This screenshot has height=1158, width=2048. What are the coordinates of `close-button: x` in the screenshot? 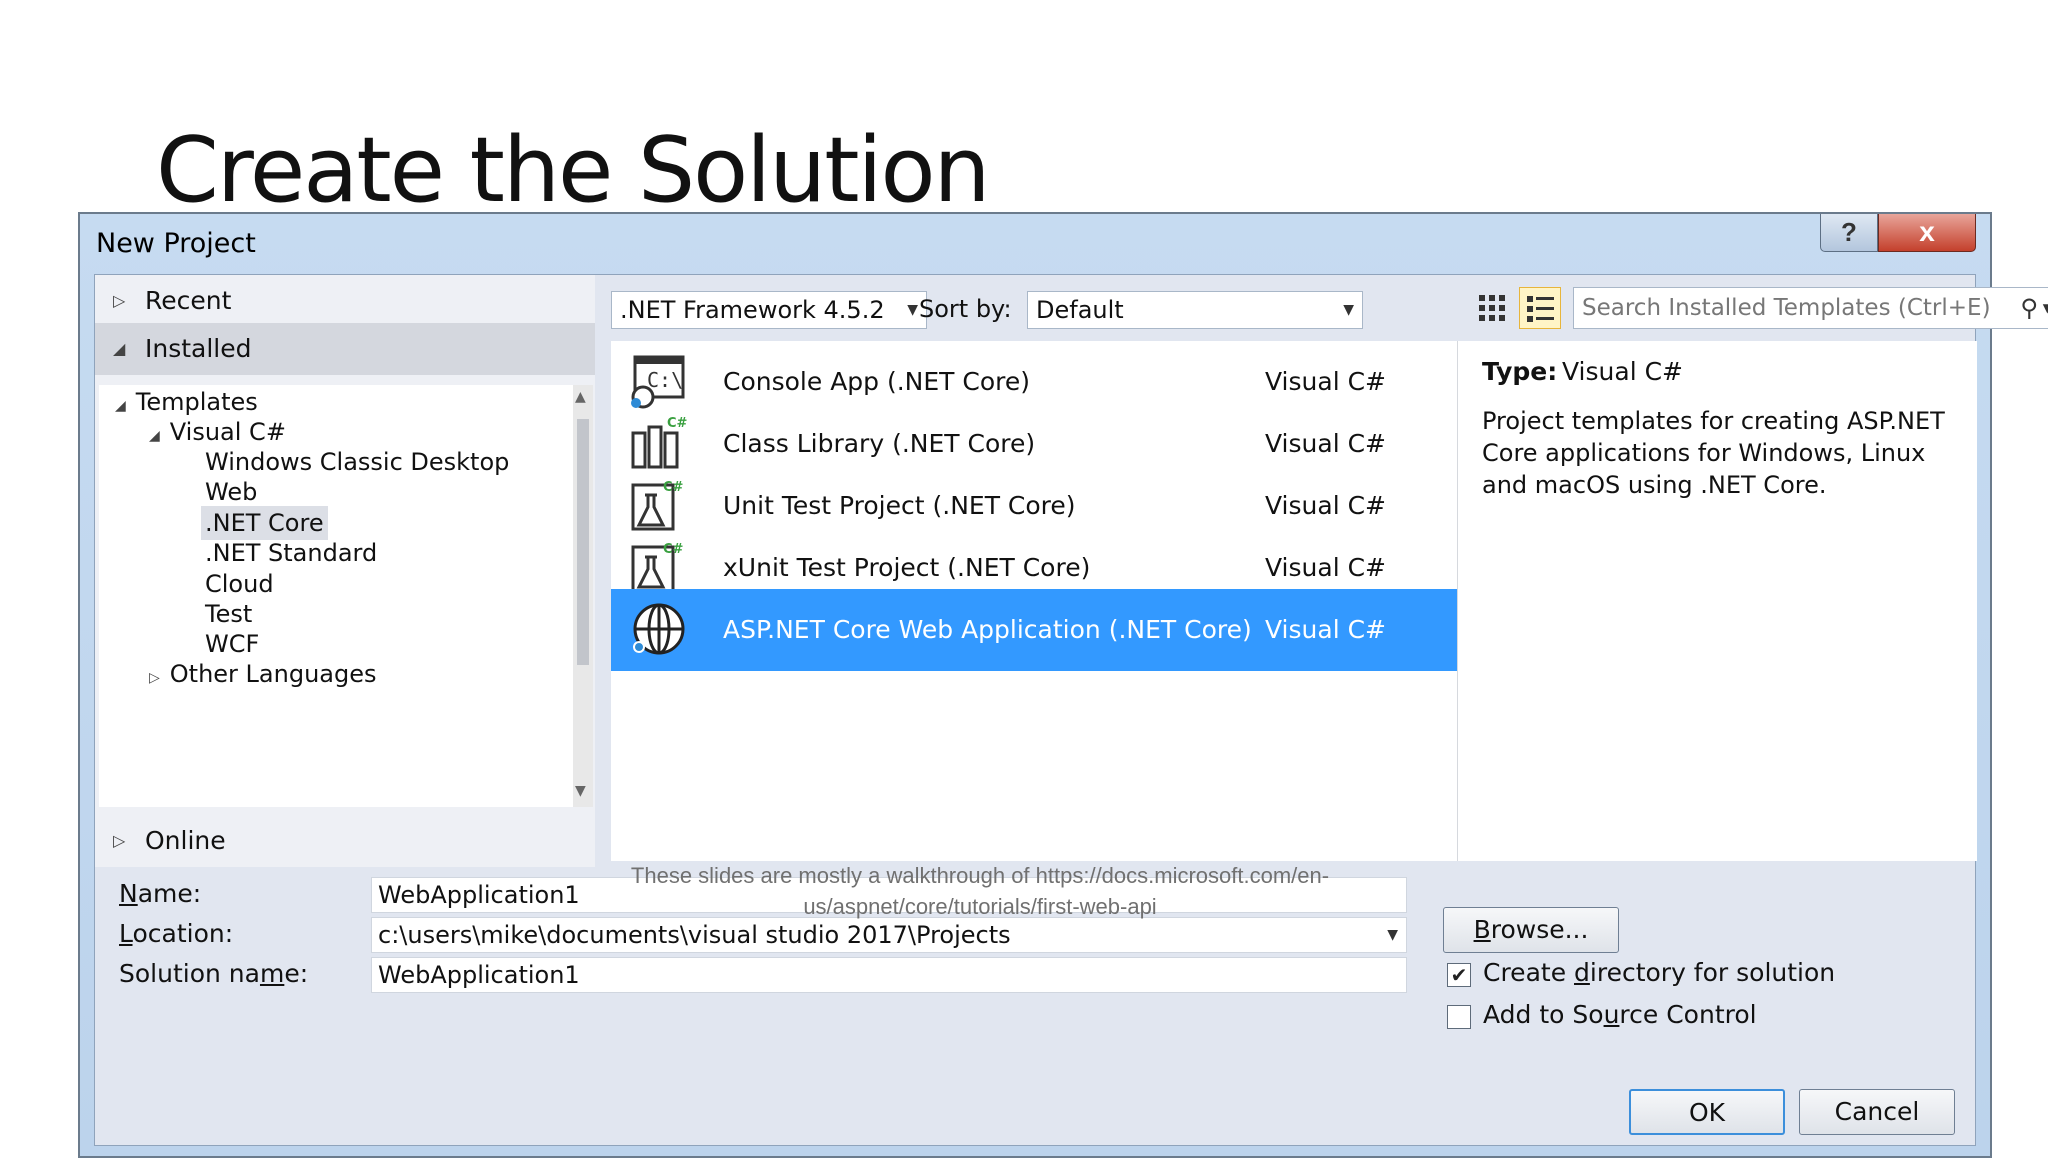 It's located at (1927, 233).